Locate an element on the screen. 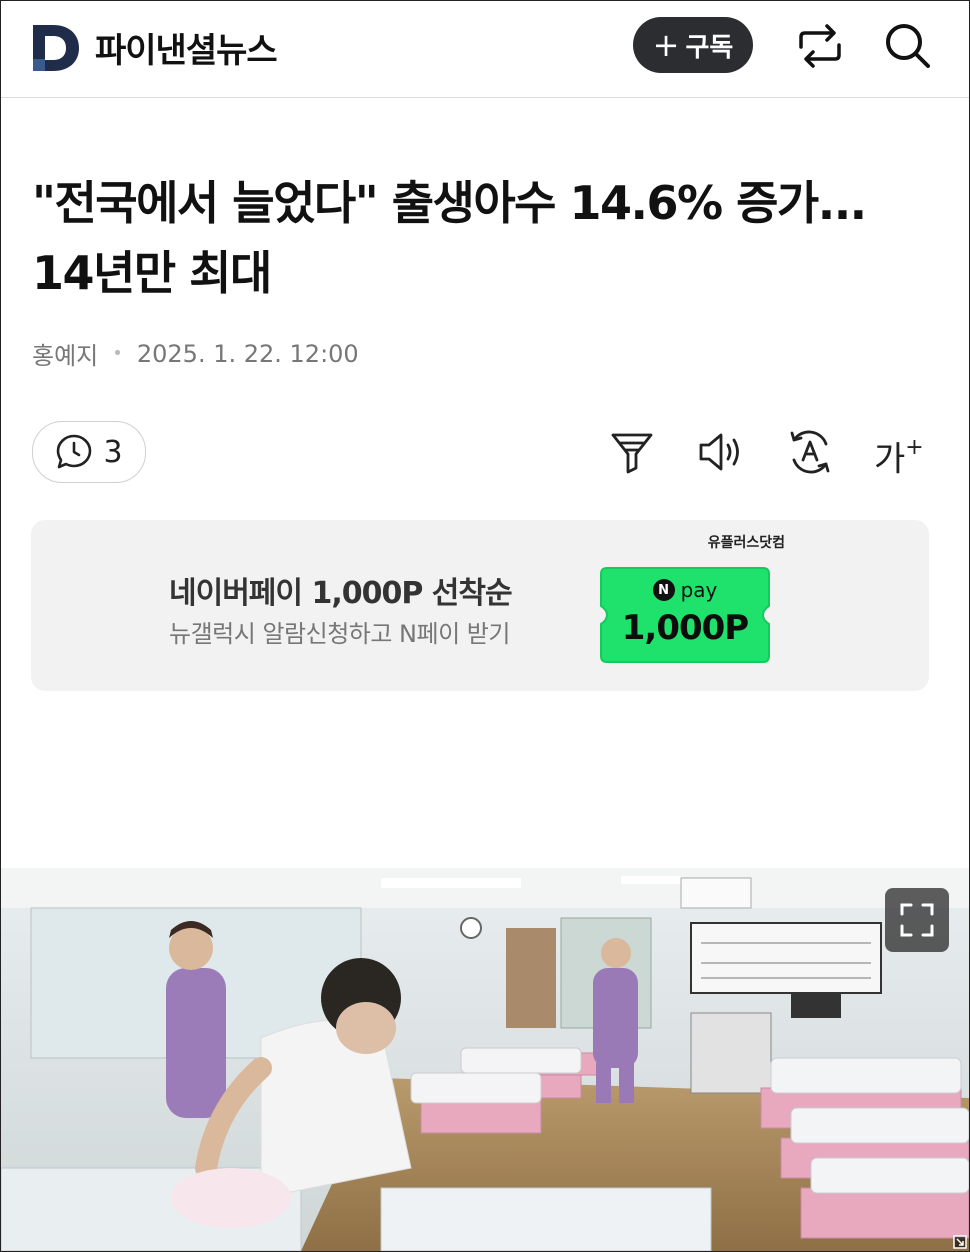 The width and height of the screenshot is (970, 1252). font-size-icon: 가+ is located at coordinates (899, 454).